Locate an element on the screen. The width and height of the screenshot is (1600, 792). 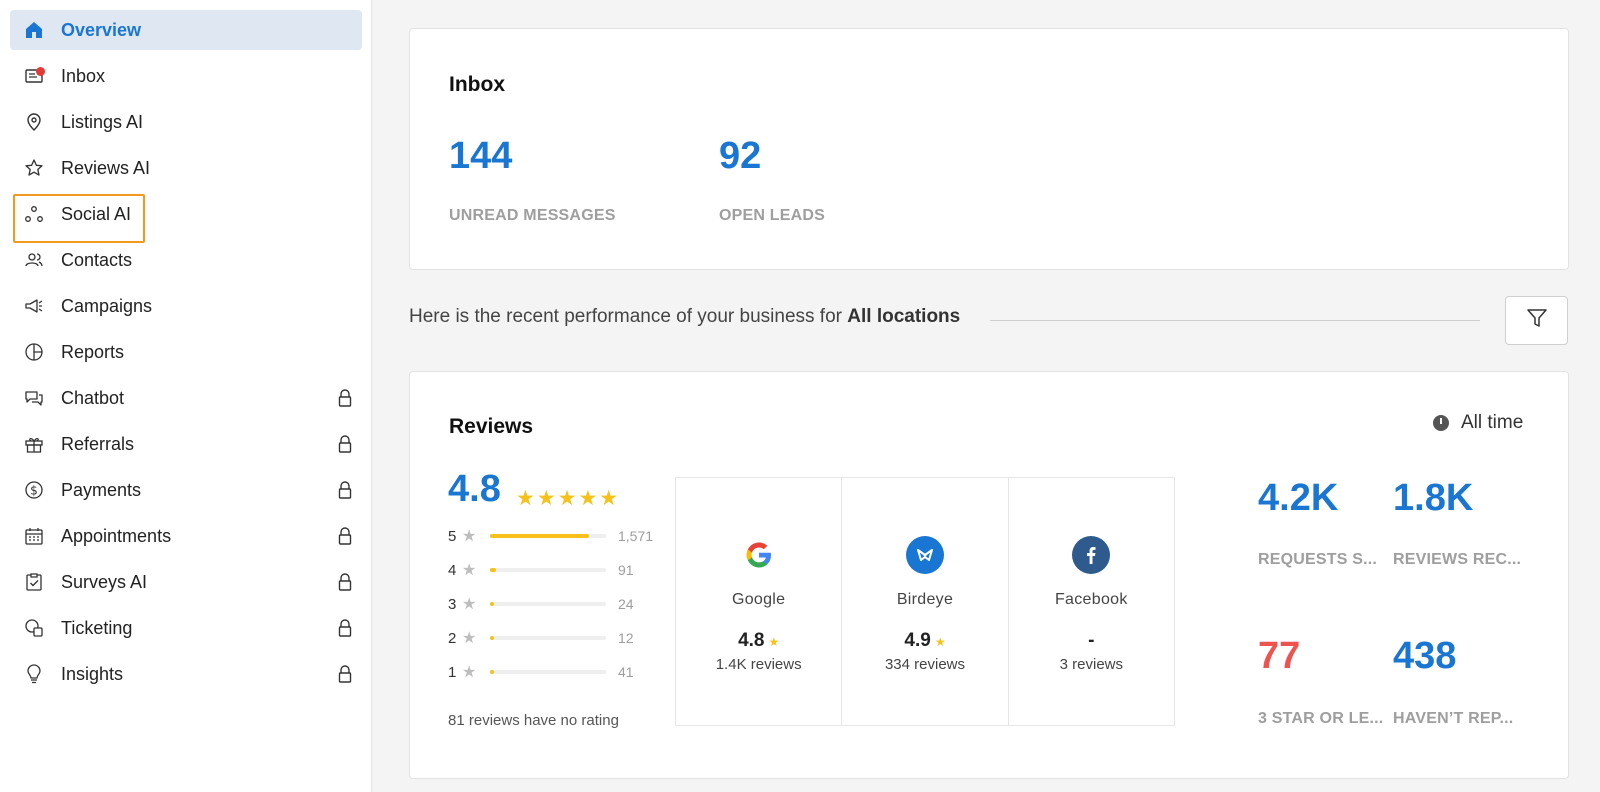
sidebar-item-label: Insights is located at coordinates (92, 674).